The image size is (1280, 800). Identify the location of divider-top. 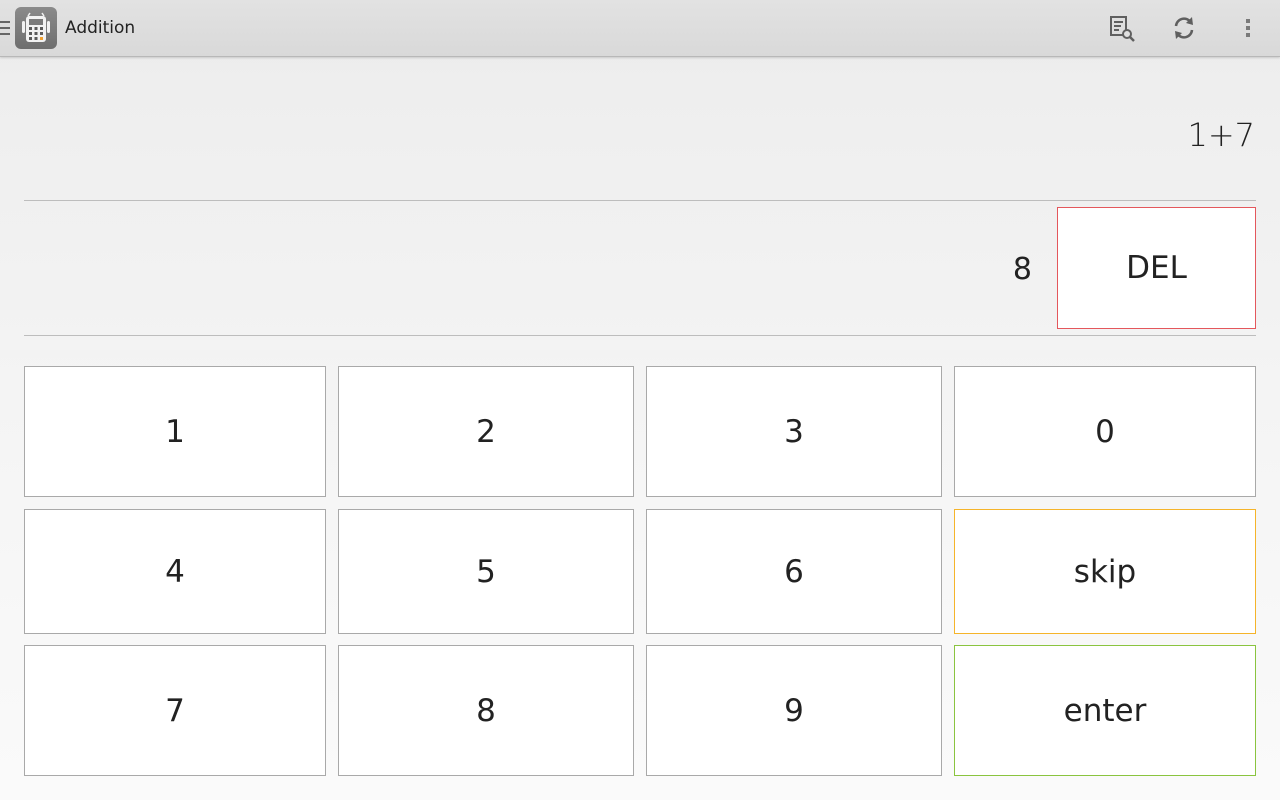
(640, 200).